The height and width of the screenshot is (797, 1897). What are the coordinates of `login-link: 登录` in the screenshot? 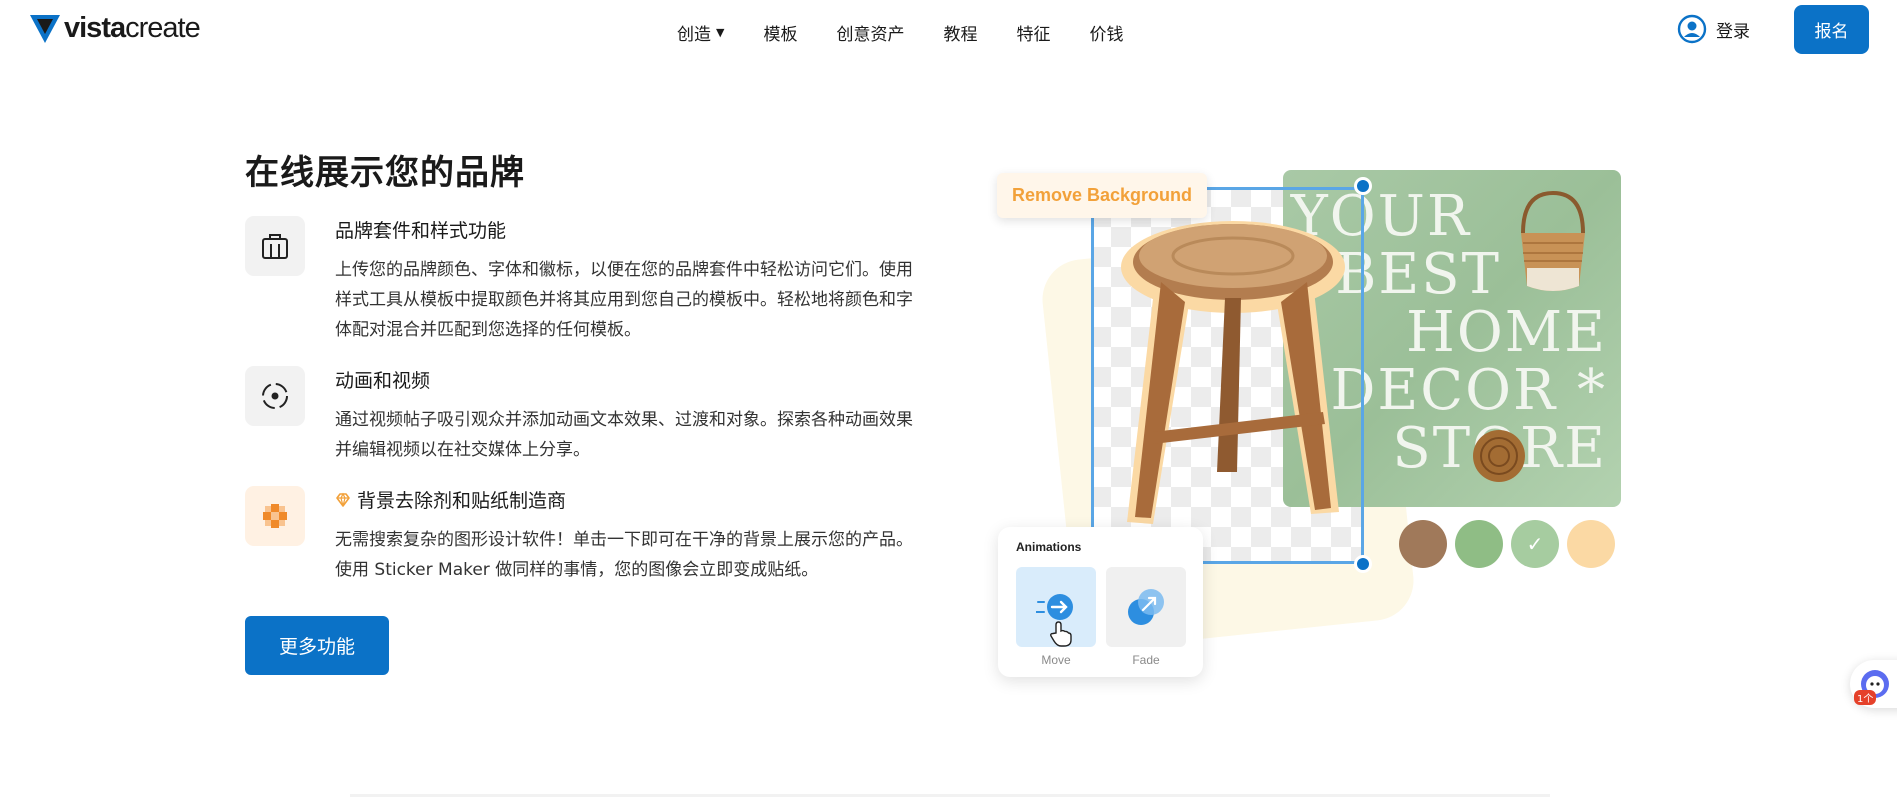 It's located at (1713, 29).